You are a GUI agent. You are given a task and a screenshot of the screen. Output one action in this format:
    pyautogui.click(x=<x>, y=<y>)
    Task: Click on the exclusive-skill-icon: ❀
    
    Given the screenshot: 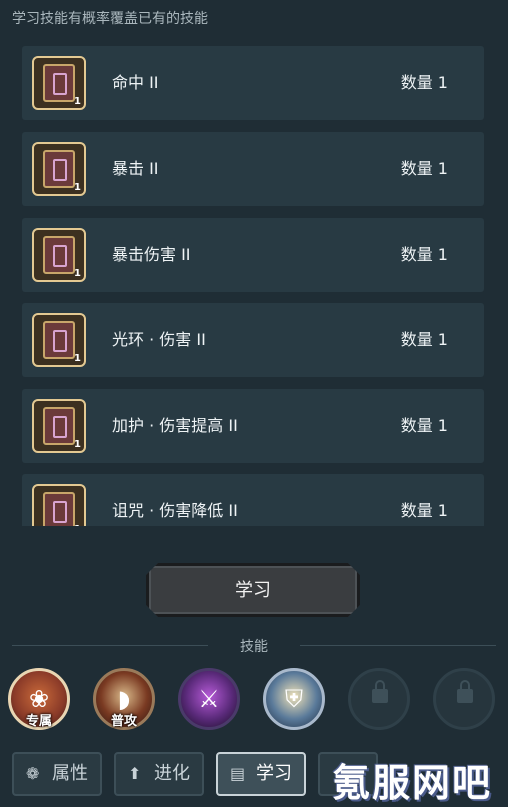 What is the action you would take?
    pyautogui.click(x=39, y=699)
    